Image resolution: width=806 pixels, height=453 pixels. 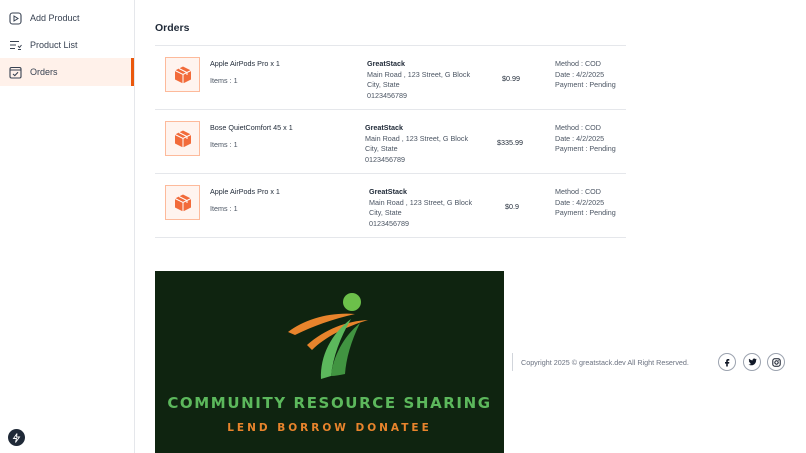 What do you see at coordinates (16, 437) in the screenshot?
I see `bolt-icon` at bounding box center [16, 437].